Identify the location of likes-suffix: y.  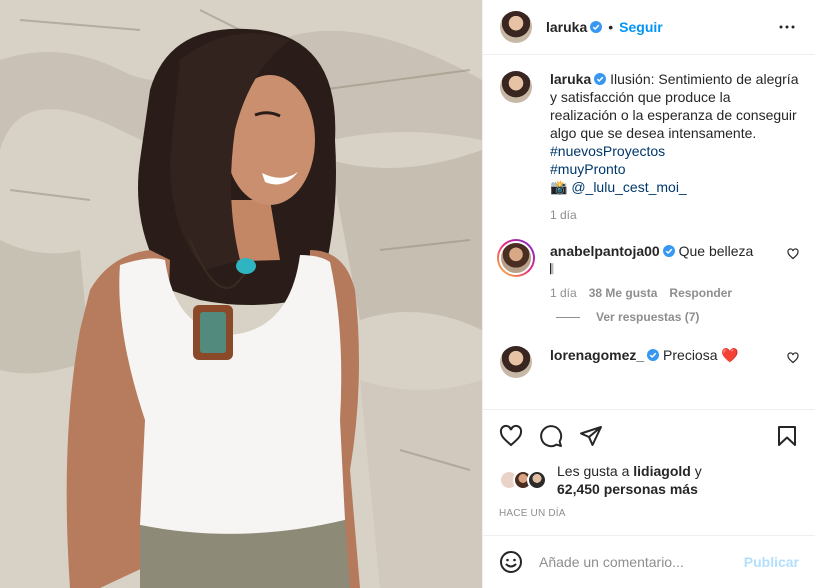
(698, 471).